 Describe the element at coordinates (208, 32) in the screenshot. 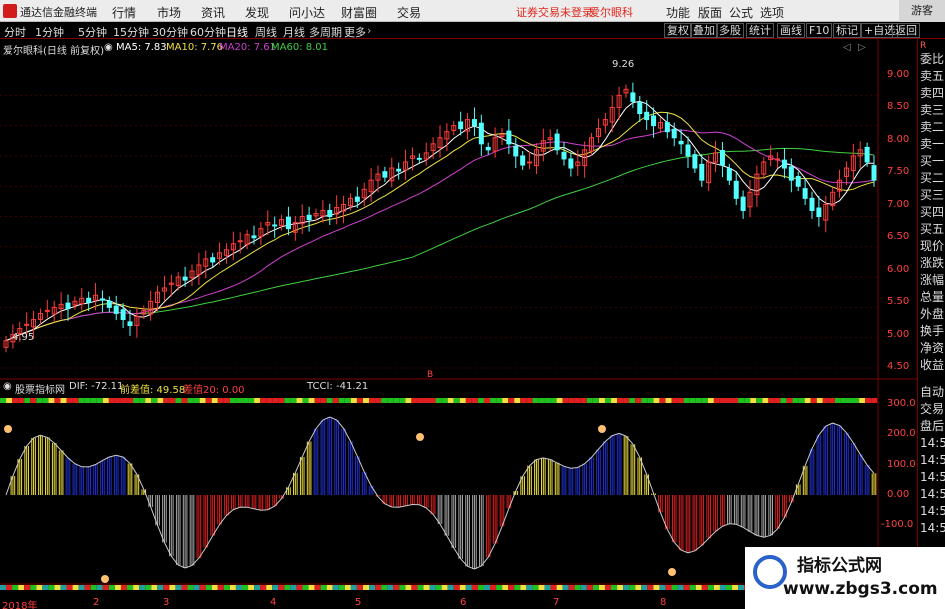

I see `period-tab: 60分钟` at that location.